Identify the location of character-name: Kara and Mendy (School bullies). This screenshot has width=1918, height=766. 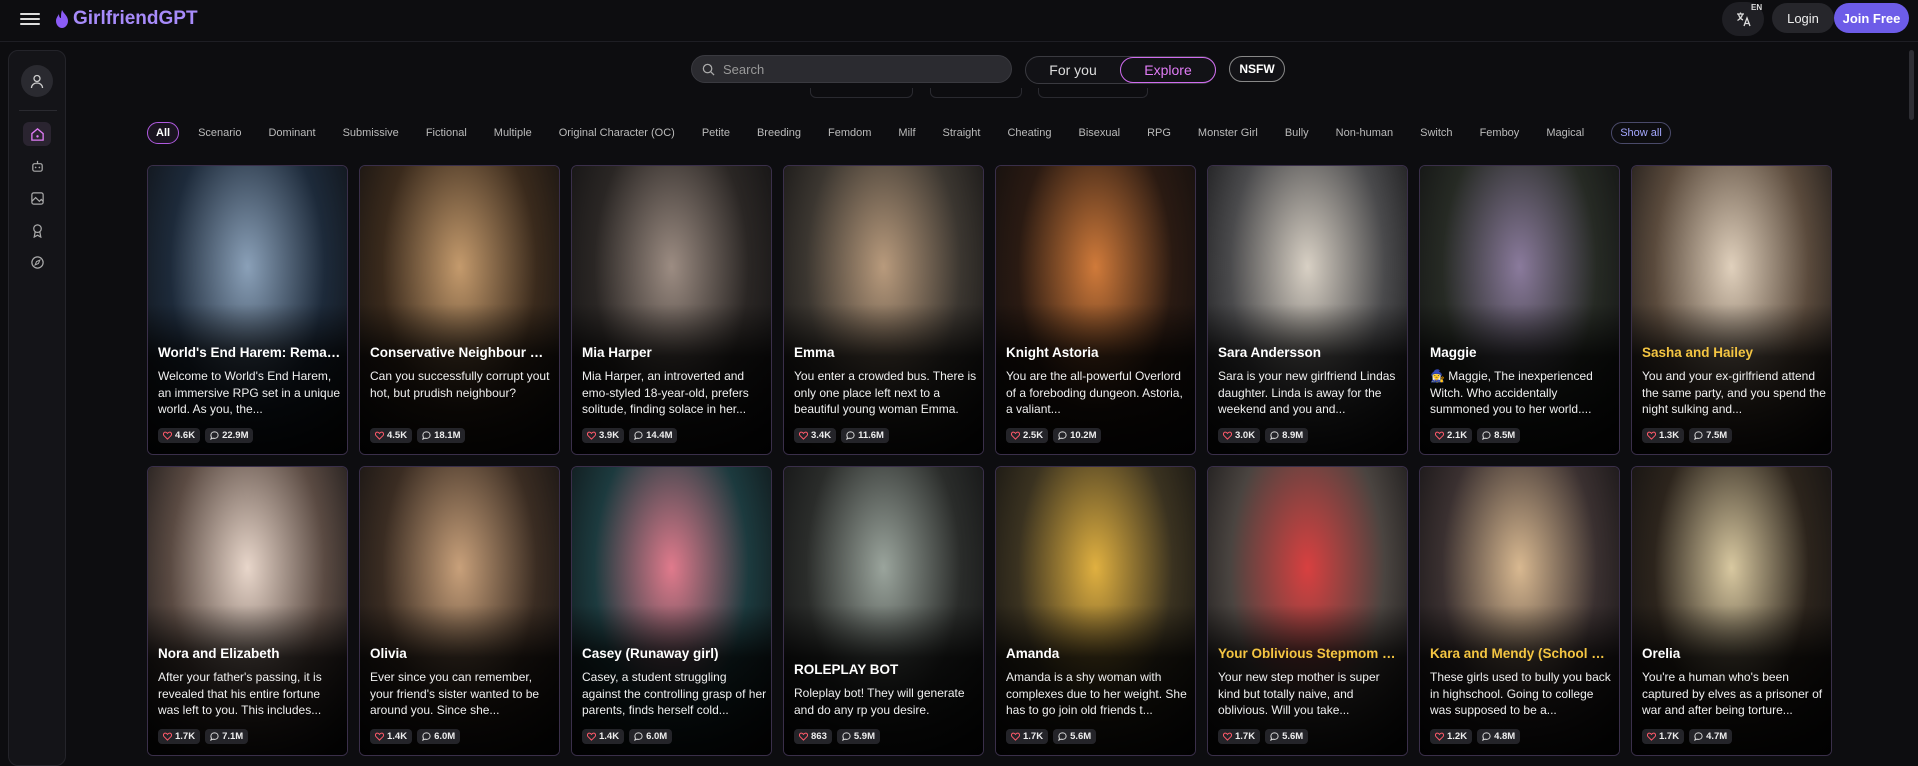
(1521, 653).